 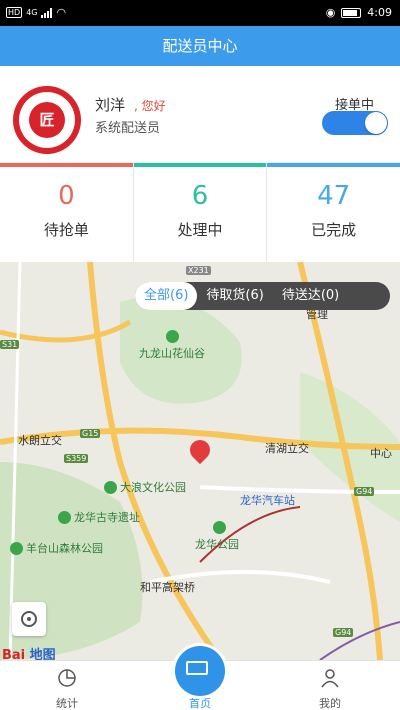 What do you see at coordinates (351, 12) in the screenshot?
I see `battery-icon` at bounding box center [351, 12].